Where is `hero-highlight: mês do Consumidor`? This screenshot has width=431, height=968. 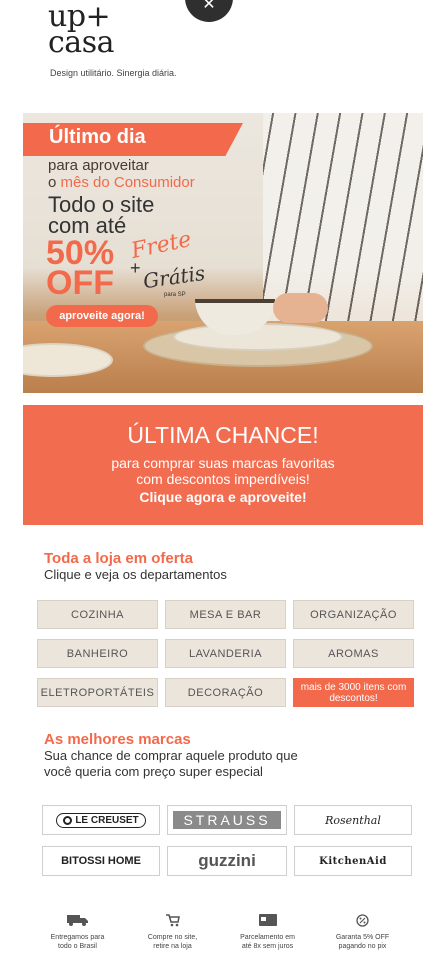 hero-highlight: mês do Consumidor is located at coordinates (127, 182).